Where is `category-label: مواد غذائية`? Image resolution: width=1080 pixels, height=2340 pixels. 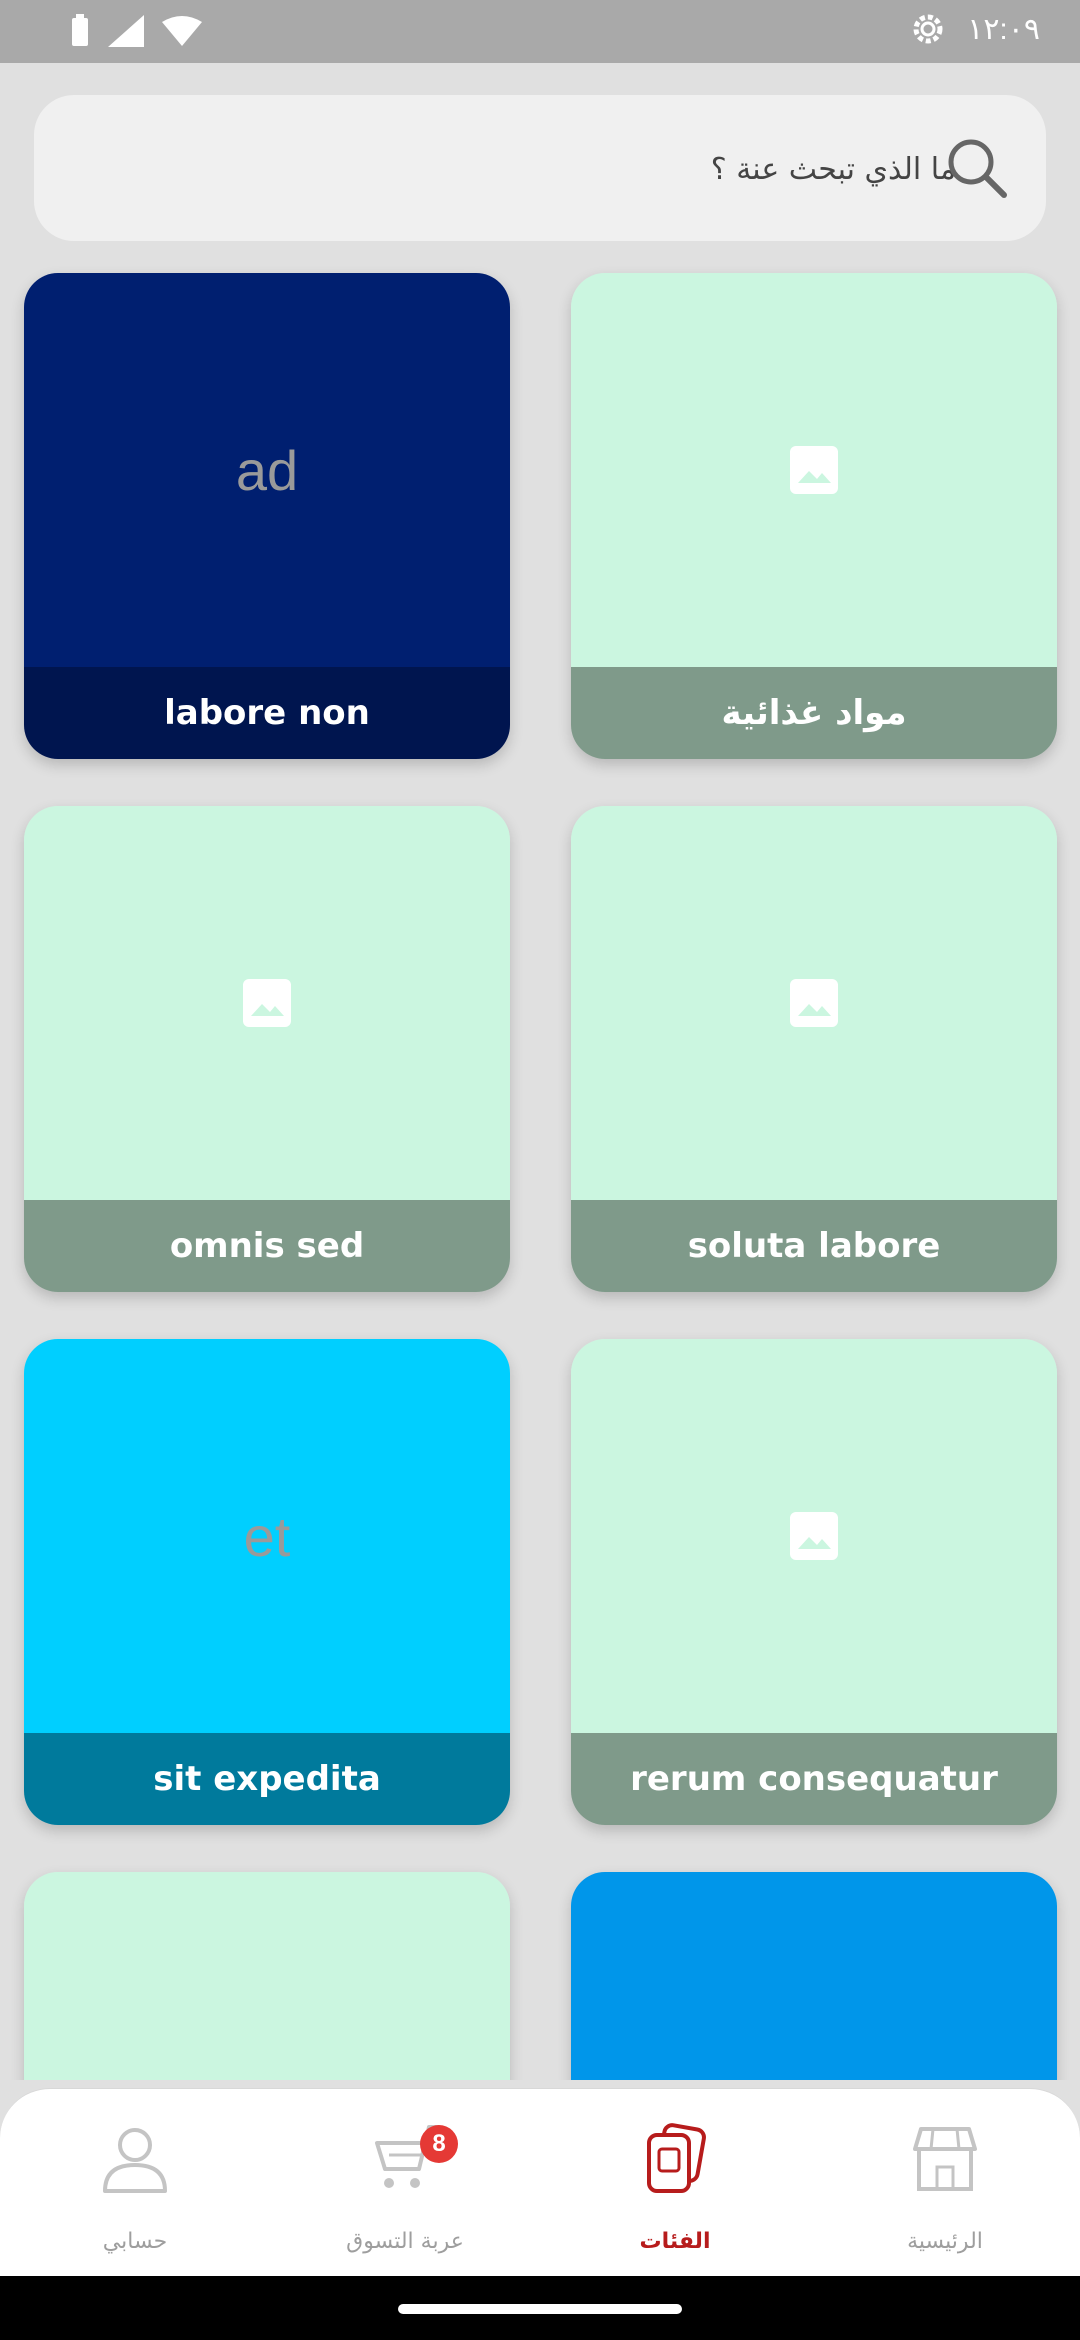
category-label: مواد غذائية is located at coordinates (814, 713).